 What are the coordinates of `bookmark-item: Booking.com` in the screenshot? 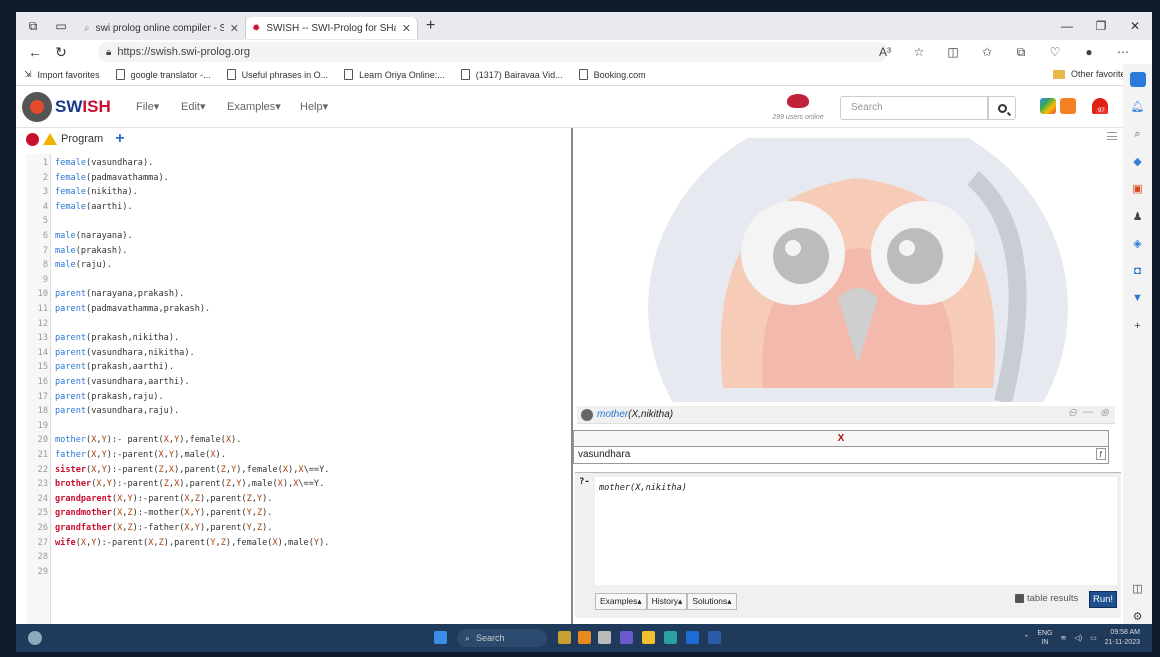 It's located at (612, 74).